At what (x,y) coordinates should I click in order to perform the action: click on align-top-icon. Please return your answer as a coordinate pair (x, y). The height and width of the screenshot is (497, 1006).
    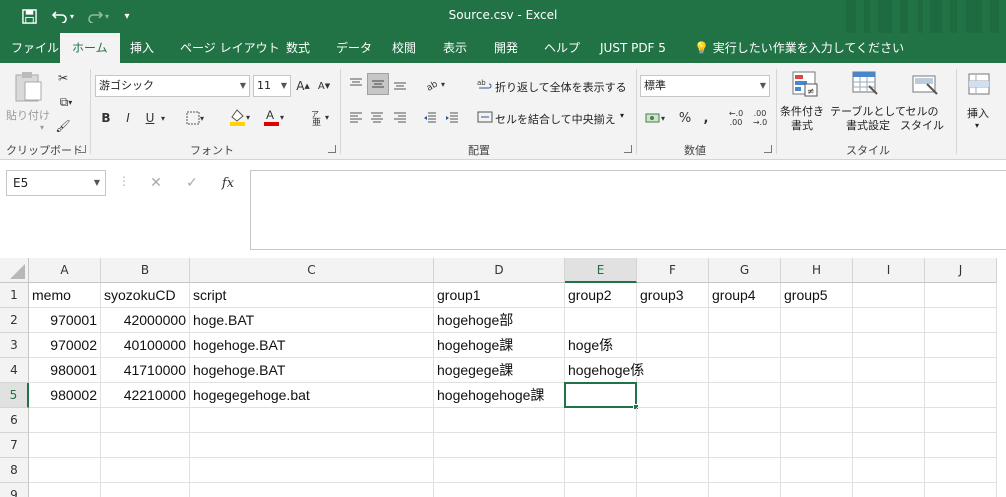
    Looking at the image, I should click on (356, 84).